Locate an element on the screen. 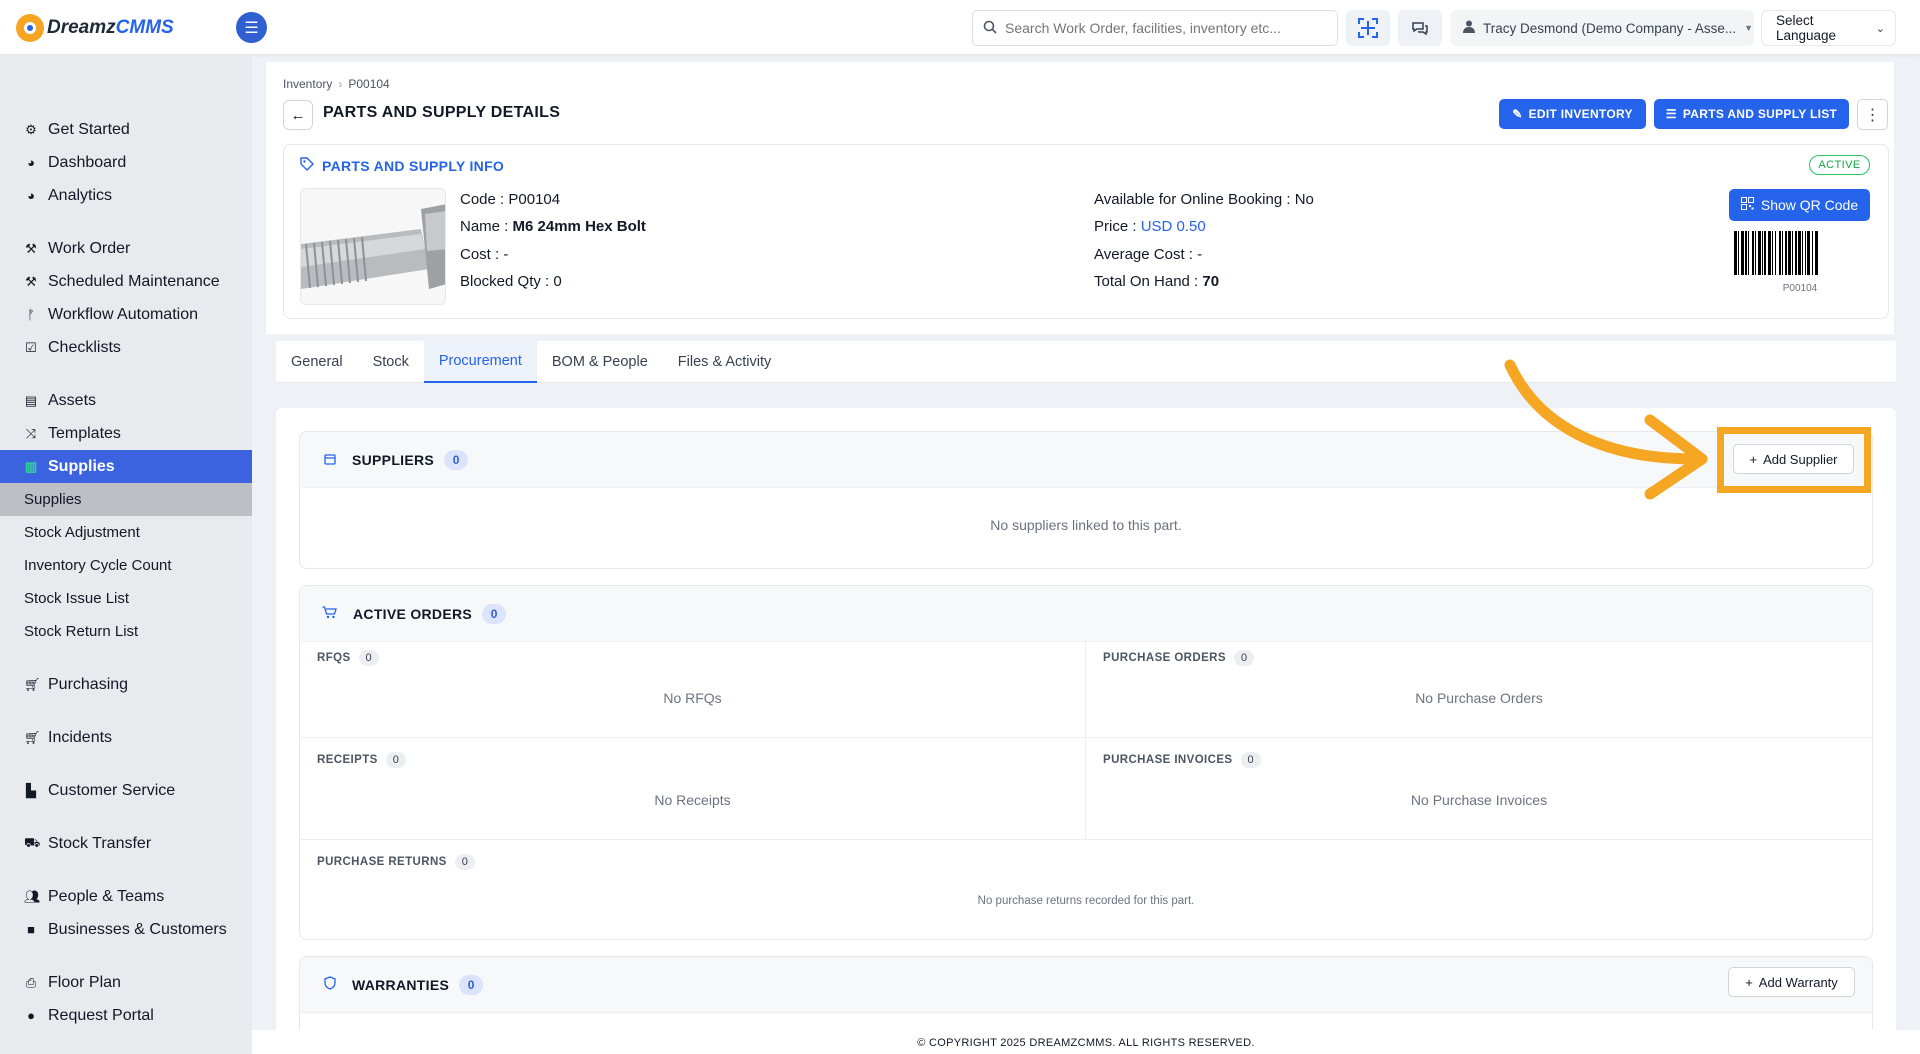 The width and height of the screenshot is (1920, 1054). warranties-header: WARRANTIES 0 is located at coordinates (1086, 985).